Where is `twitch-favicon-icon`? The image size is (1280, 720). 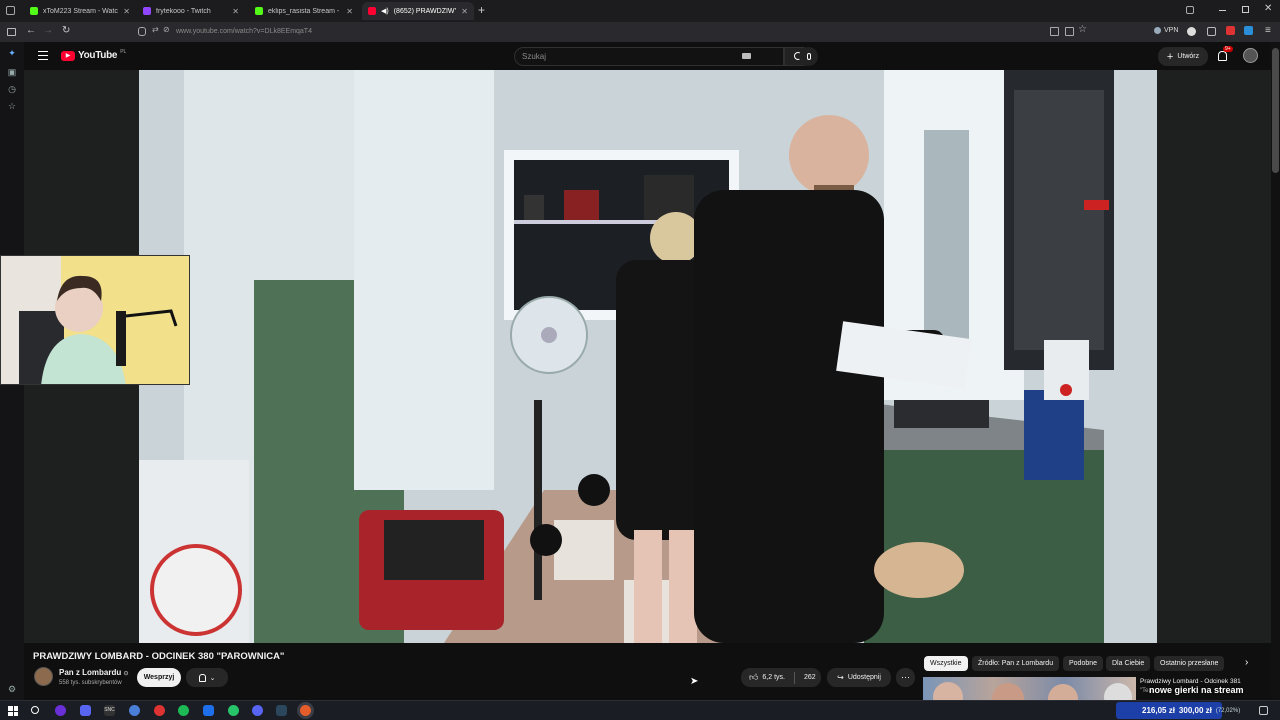
twitch-favicon-icon is located at coordinates (147, 11).